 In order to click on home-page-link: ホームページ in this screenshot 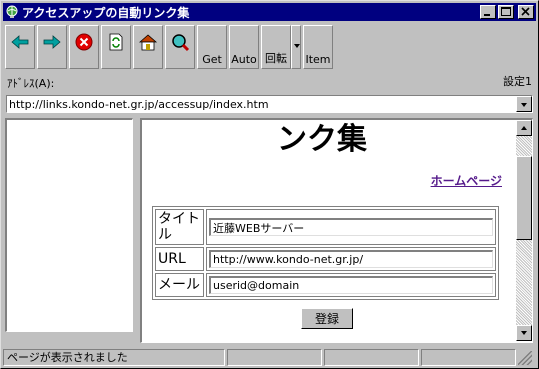, I will do `click(466, 180)`.